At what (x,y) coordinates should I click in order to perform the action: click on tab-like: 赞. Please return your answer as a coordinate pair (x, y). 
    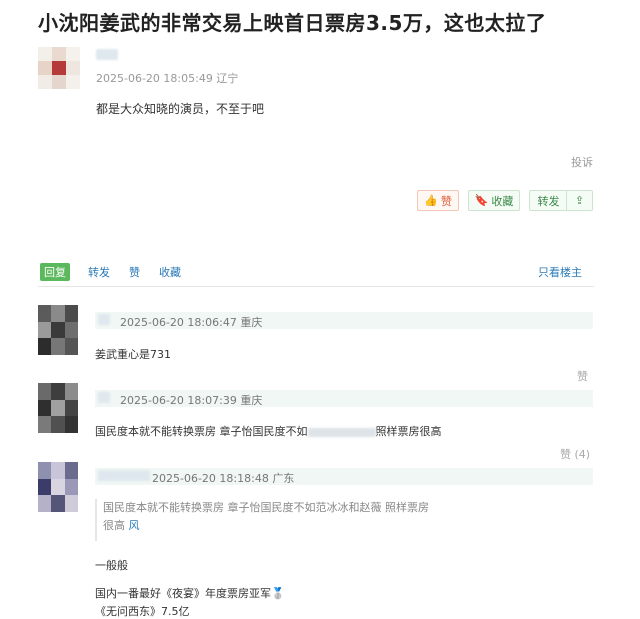
    Looking at the image, I should click on (134, 272).